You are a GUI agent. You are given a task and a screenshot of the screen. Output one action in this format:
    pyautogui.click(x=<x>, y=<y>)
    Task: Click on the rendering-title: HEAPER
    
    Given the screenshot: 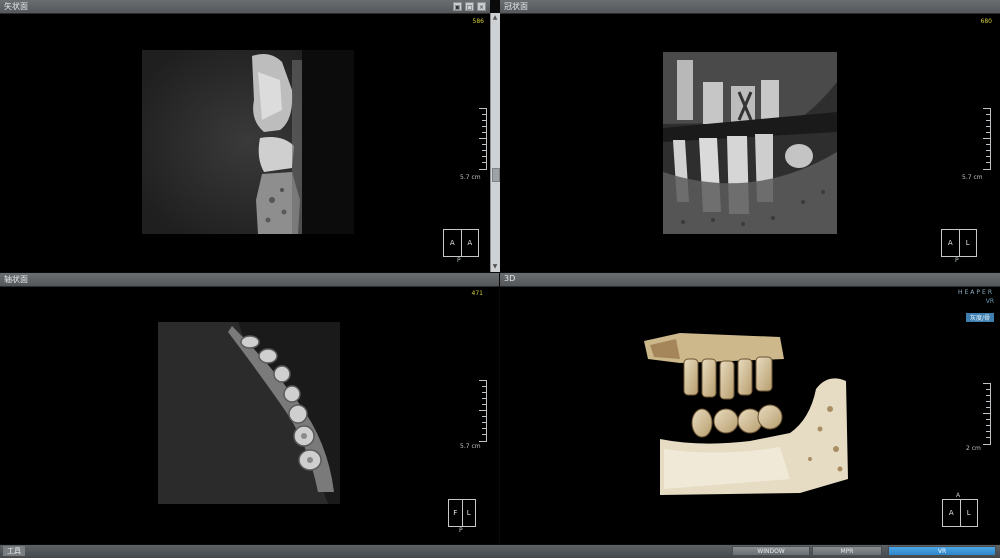 What is the action you would take?
    pyautogui.click(x=976, y=292)
    